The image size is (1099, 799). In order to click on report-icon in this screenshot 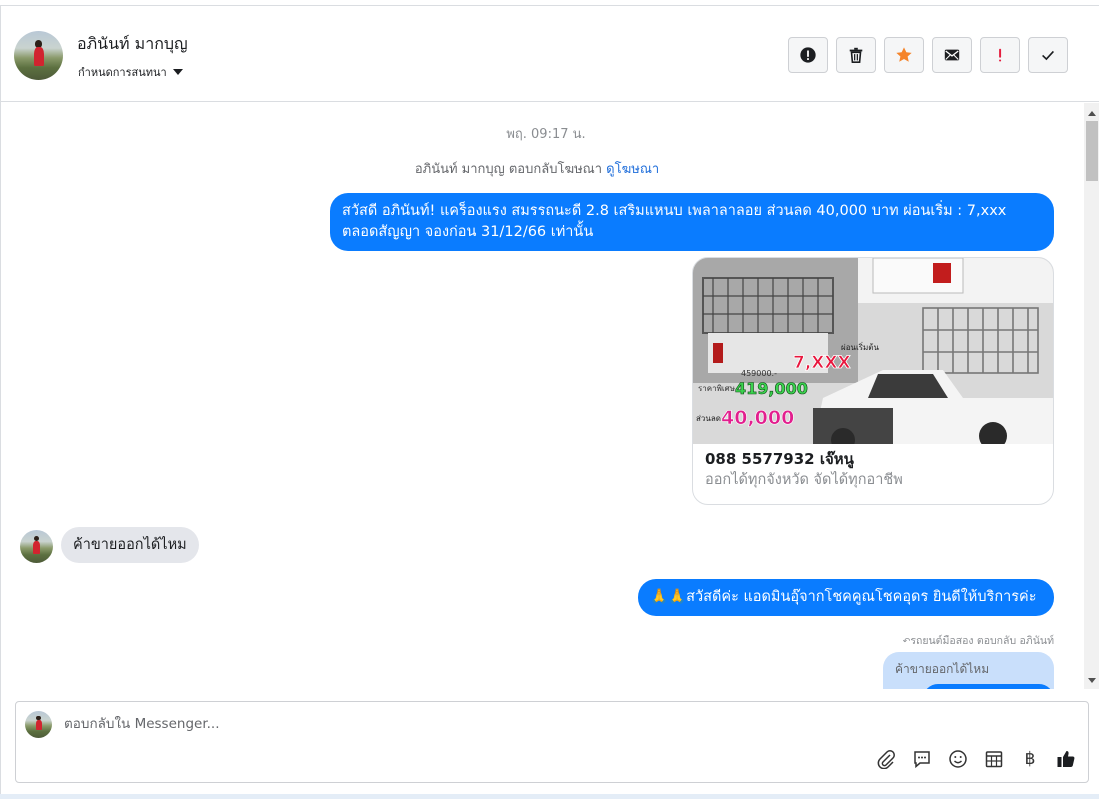, I will do `click(808, 55)`.